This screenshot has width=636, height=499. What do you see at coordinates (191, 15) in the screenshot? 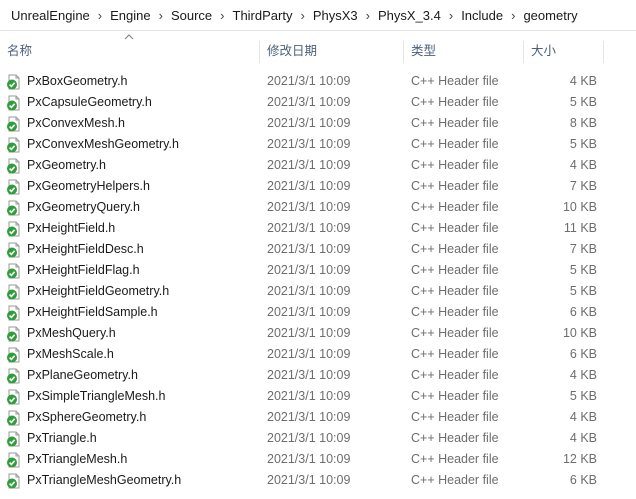
I see `breadcrumb-item: Source` at bounding box center [191, 15].